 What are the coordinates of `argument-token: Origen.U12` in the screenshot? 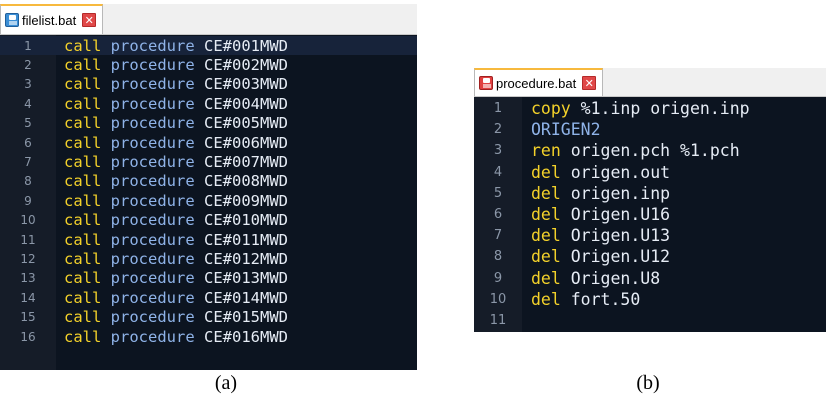 It's located at (615, 257).